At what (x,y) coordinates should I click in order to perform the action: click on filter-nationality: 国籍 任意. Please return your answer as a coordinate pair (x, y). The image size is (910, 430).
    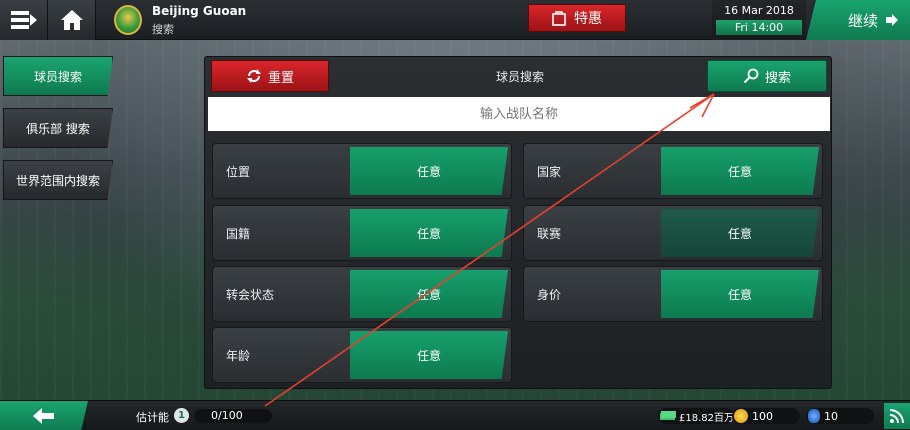
    Looking at the image, I should click on (362, 233).